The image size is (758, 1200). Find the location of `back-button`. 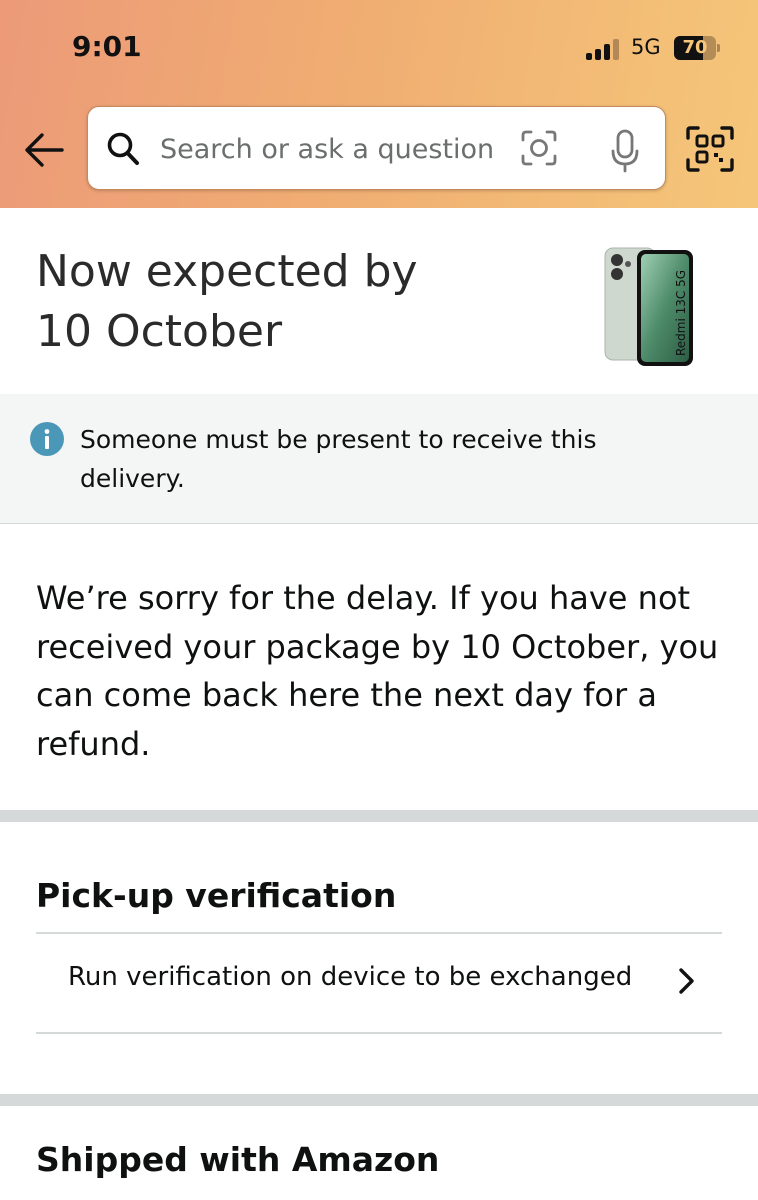

back-button is located at coordinates (44, 150).